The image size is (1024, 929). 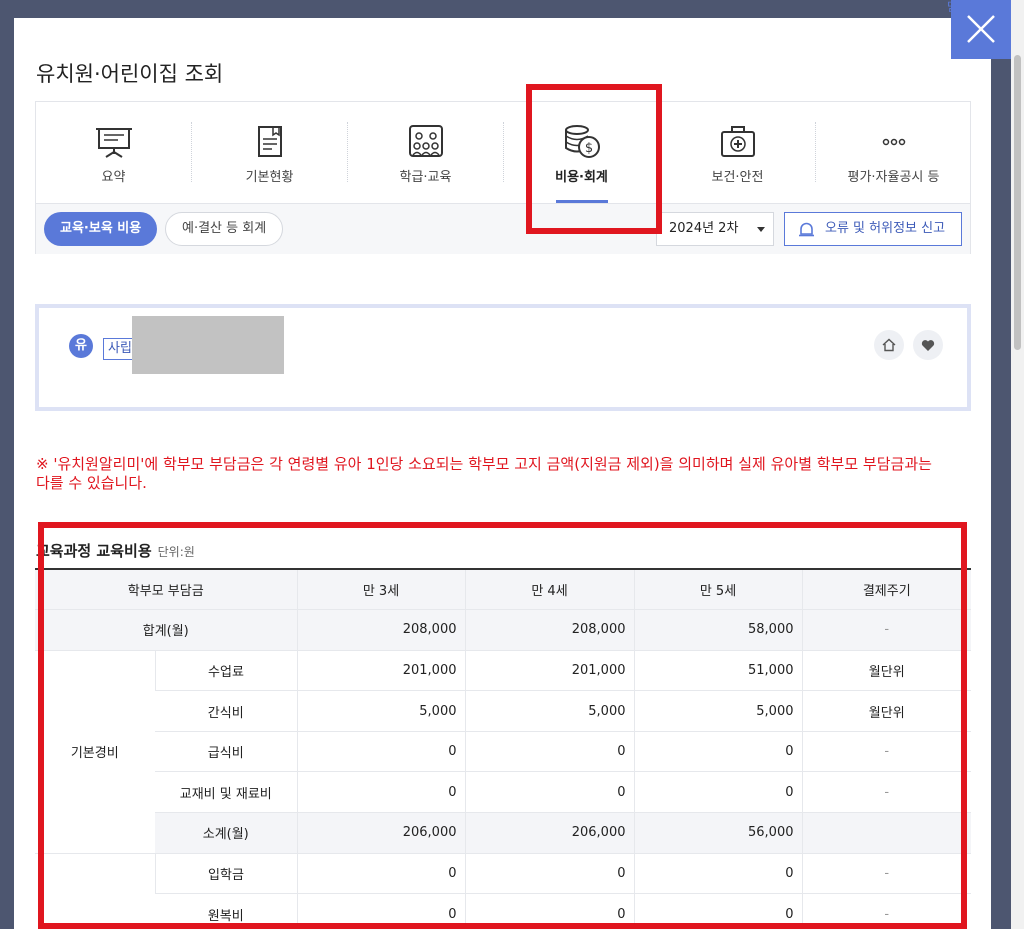 I want to click on category-tabs: 요약 기본현황 학급·교육 $ 비용·회계 보건·안전 평가·자율공시 등, so click(x=503, y=152).